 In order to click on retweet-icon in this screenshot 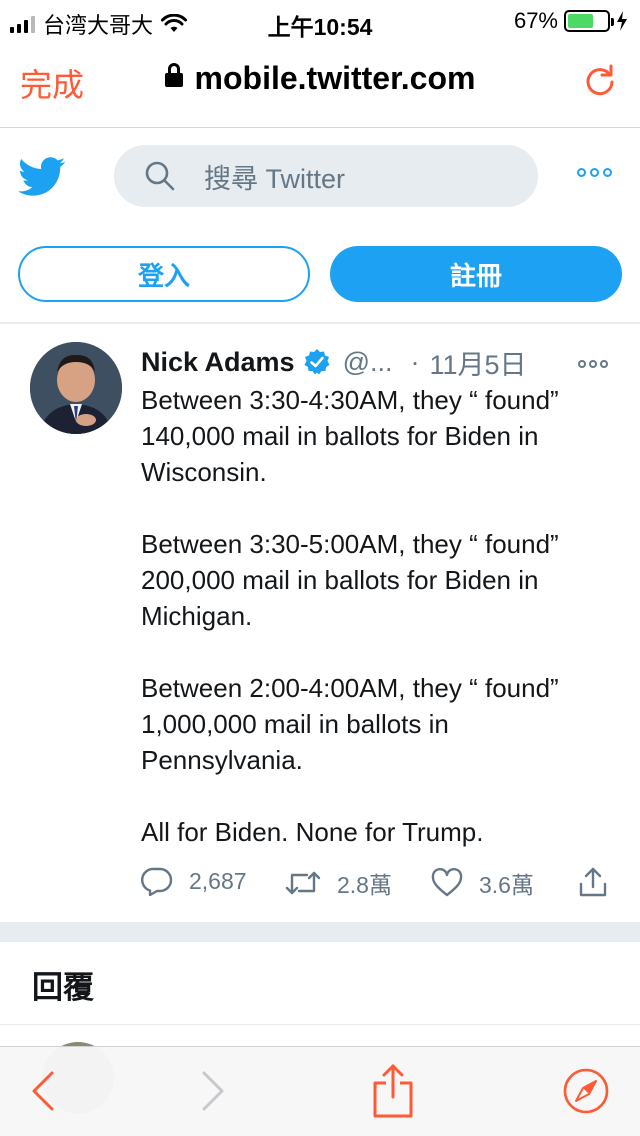, I will do `click(303, 883)`.